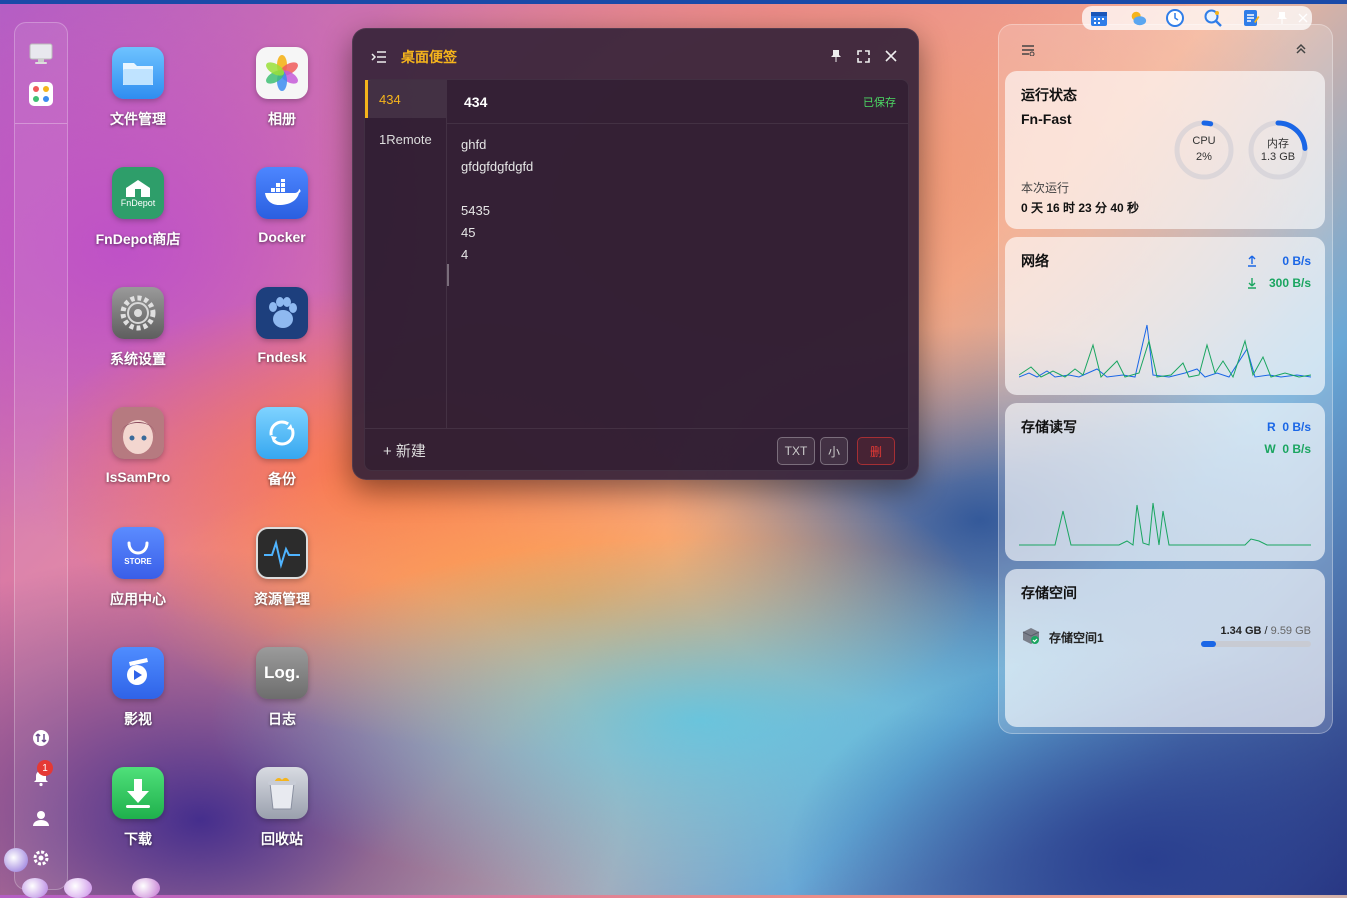 This screenshot has width=1347, height=898. What do you see at coordinates (836, 56) in the screenshot?
I see `pin-icon` at bounding box center [836, 56].